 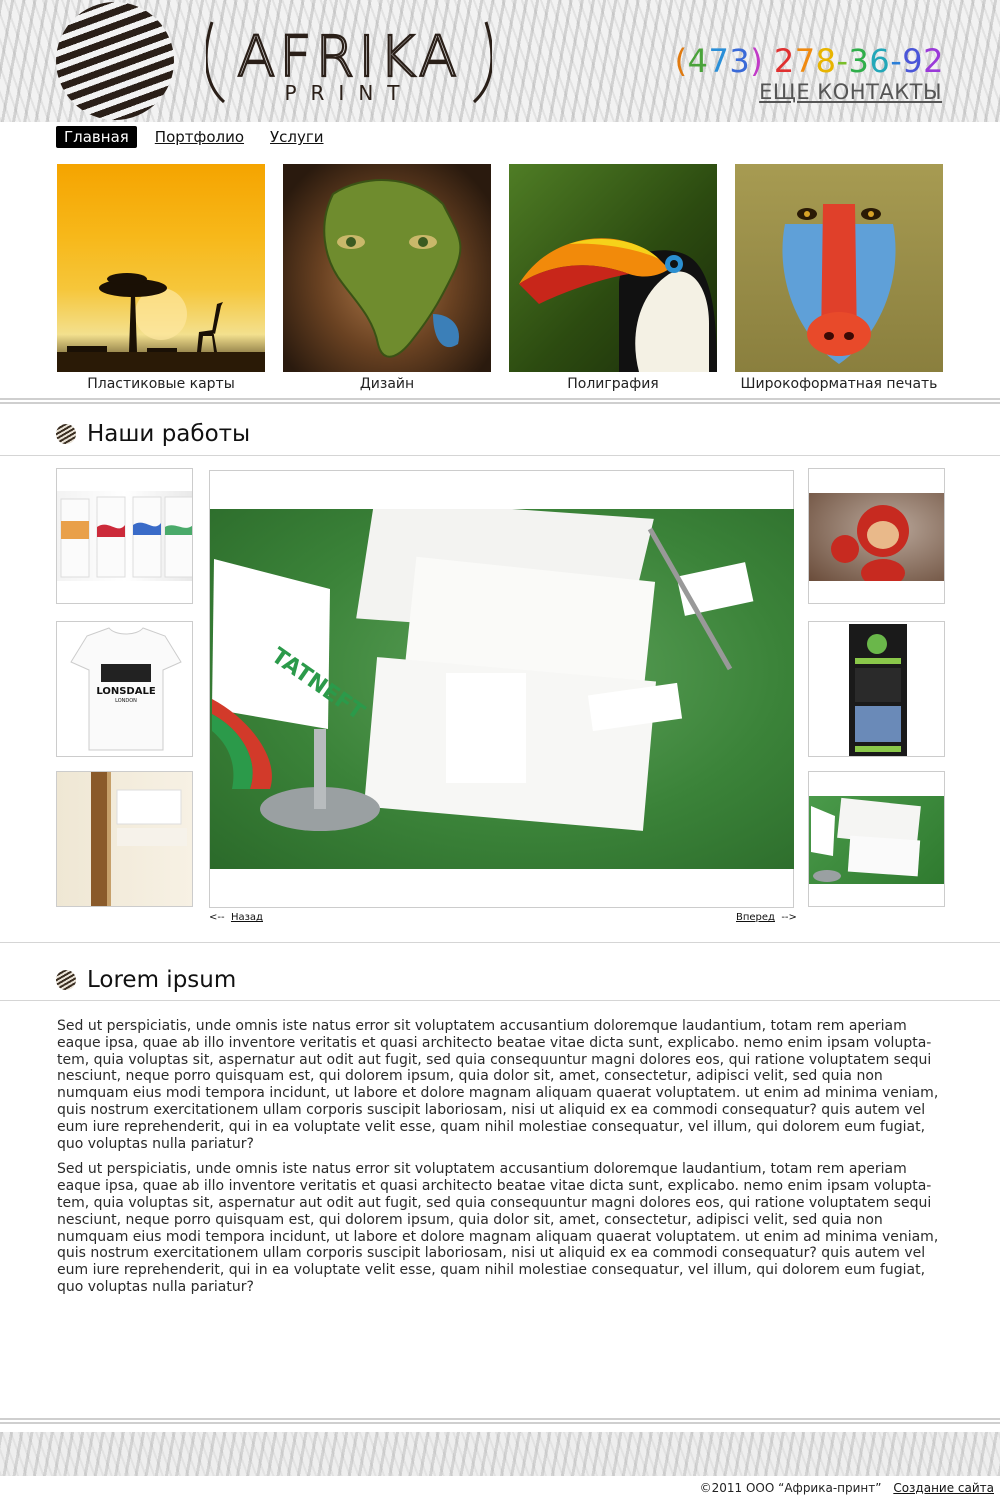 What do you see at coordinates (850, 92) in the screenshot?
I see `more-contacts-link: ЕЩЕ КОНТАКТЫ` at bounding box center [850, 92].